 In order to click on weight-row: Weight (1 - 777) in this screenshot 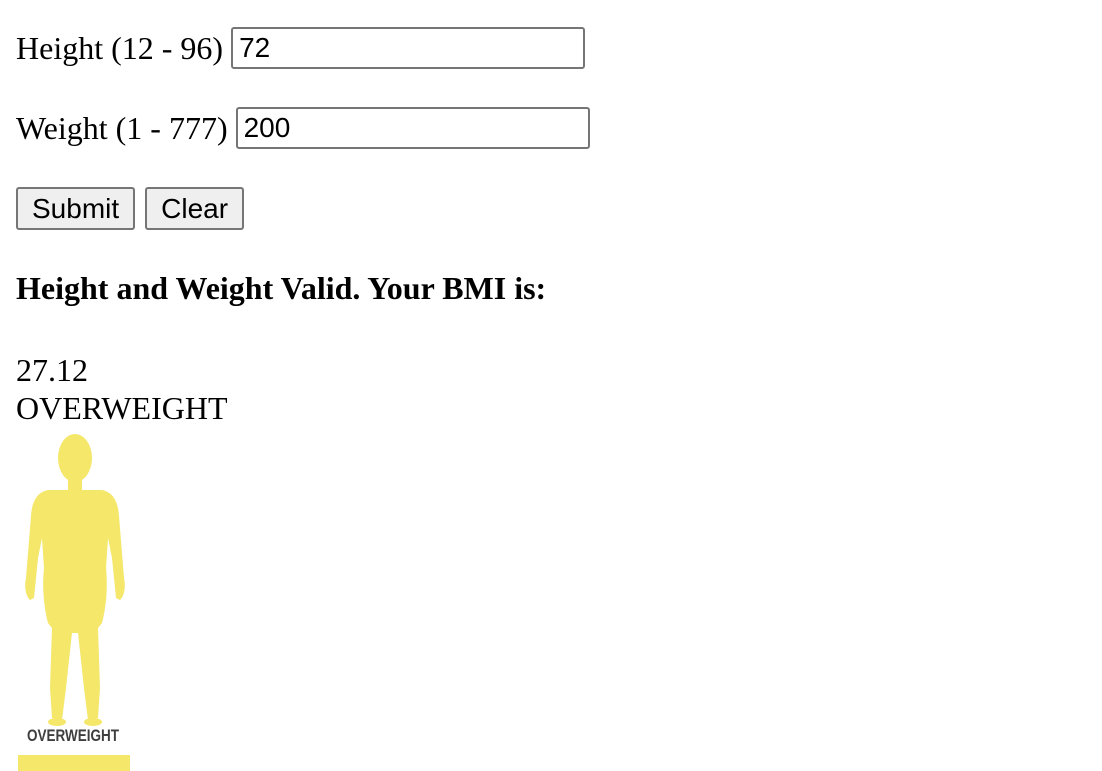, I will do `click(303, 128)`.